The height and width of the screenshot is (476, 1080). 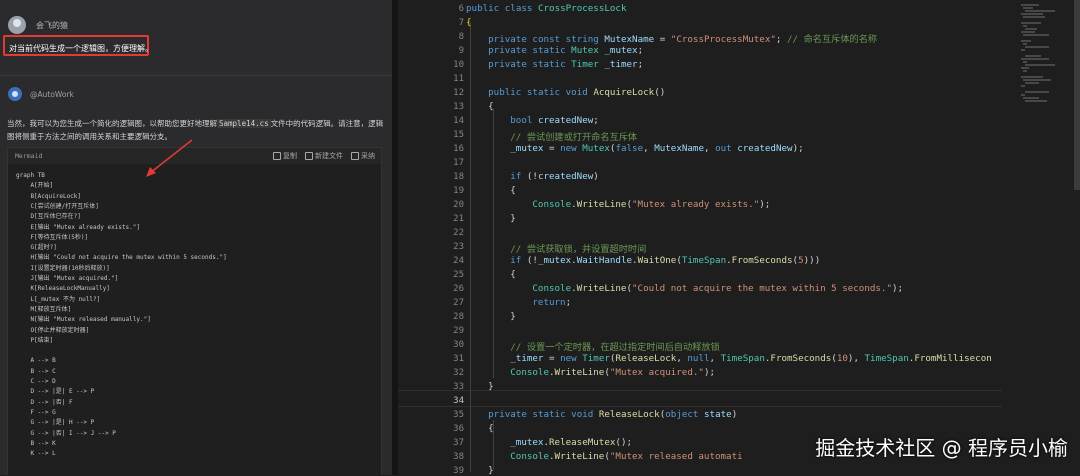 What do you see at coordinates (458, 233) in the screenshot?
I see `line-number: 22` at bounding box center [458, 233].